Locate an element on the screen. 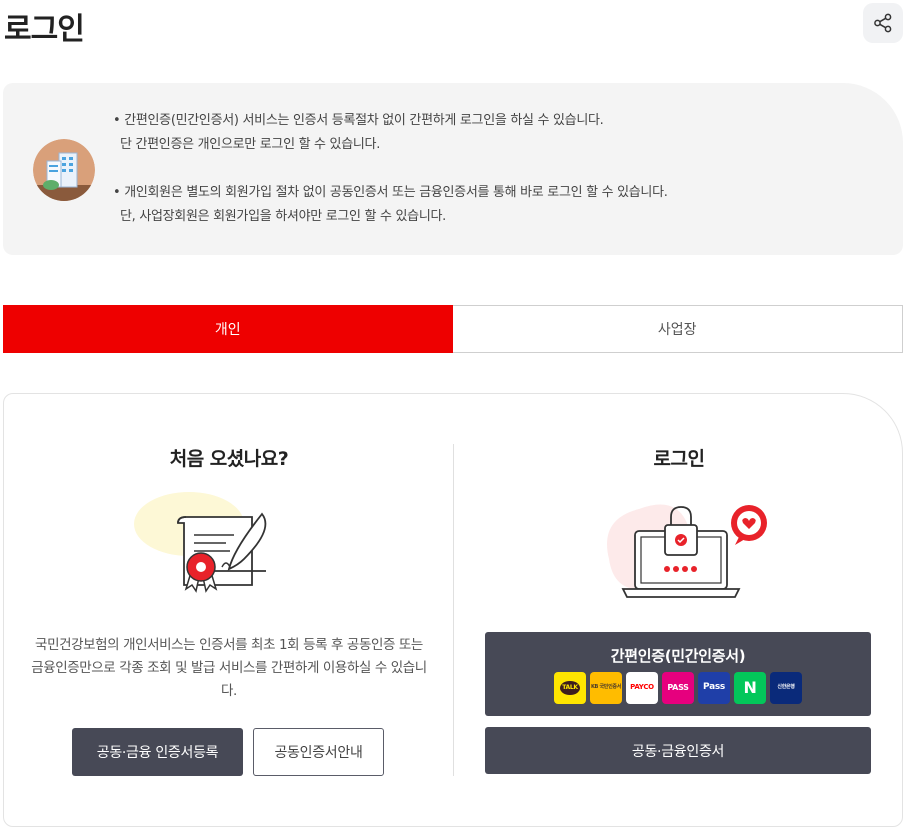 This screenshot has height=839, width=915. auth-provider-list: TALK KB 국민인증서 PAYCO PASS Pass N 신한은행 is located at coordinates (678, 687).